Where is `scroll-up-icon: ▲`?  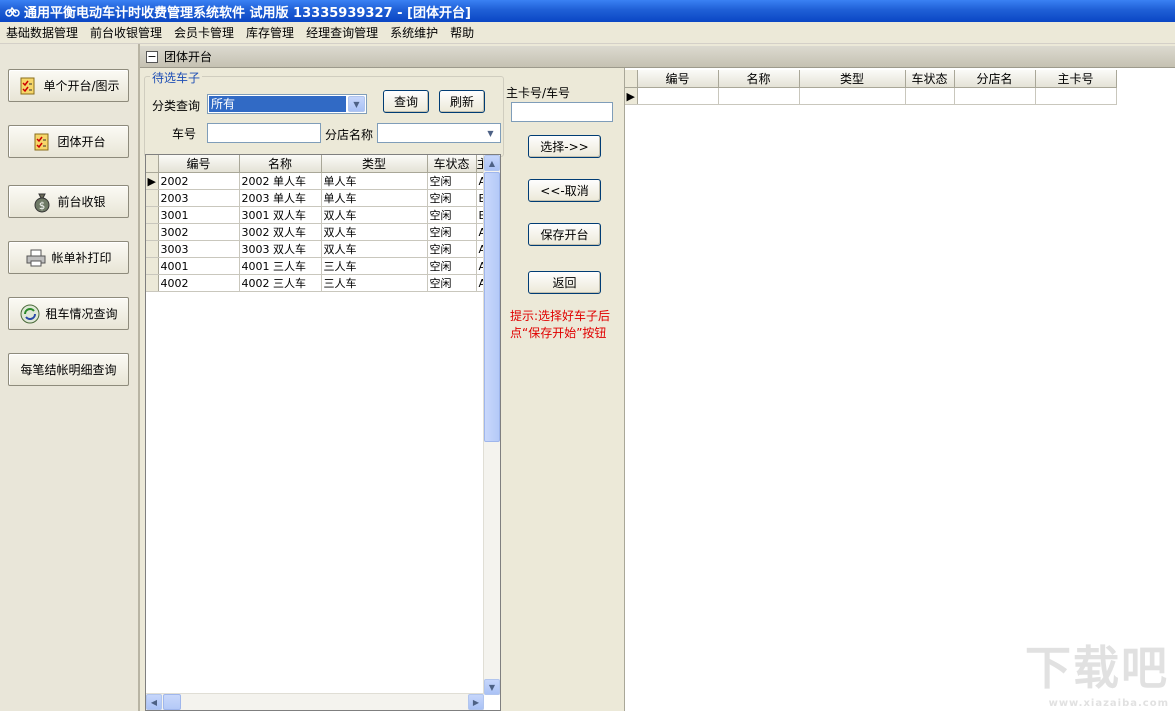
scroll-up-icon: ▲ is located at coordinates (492, 163).